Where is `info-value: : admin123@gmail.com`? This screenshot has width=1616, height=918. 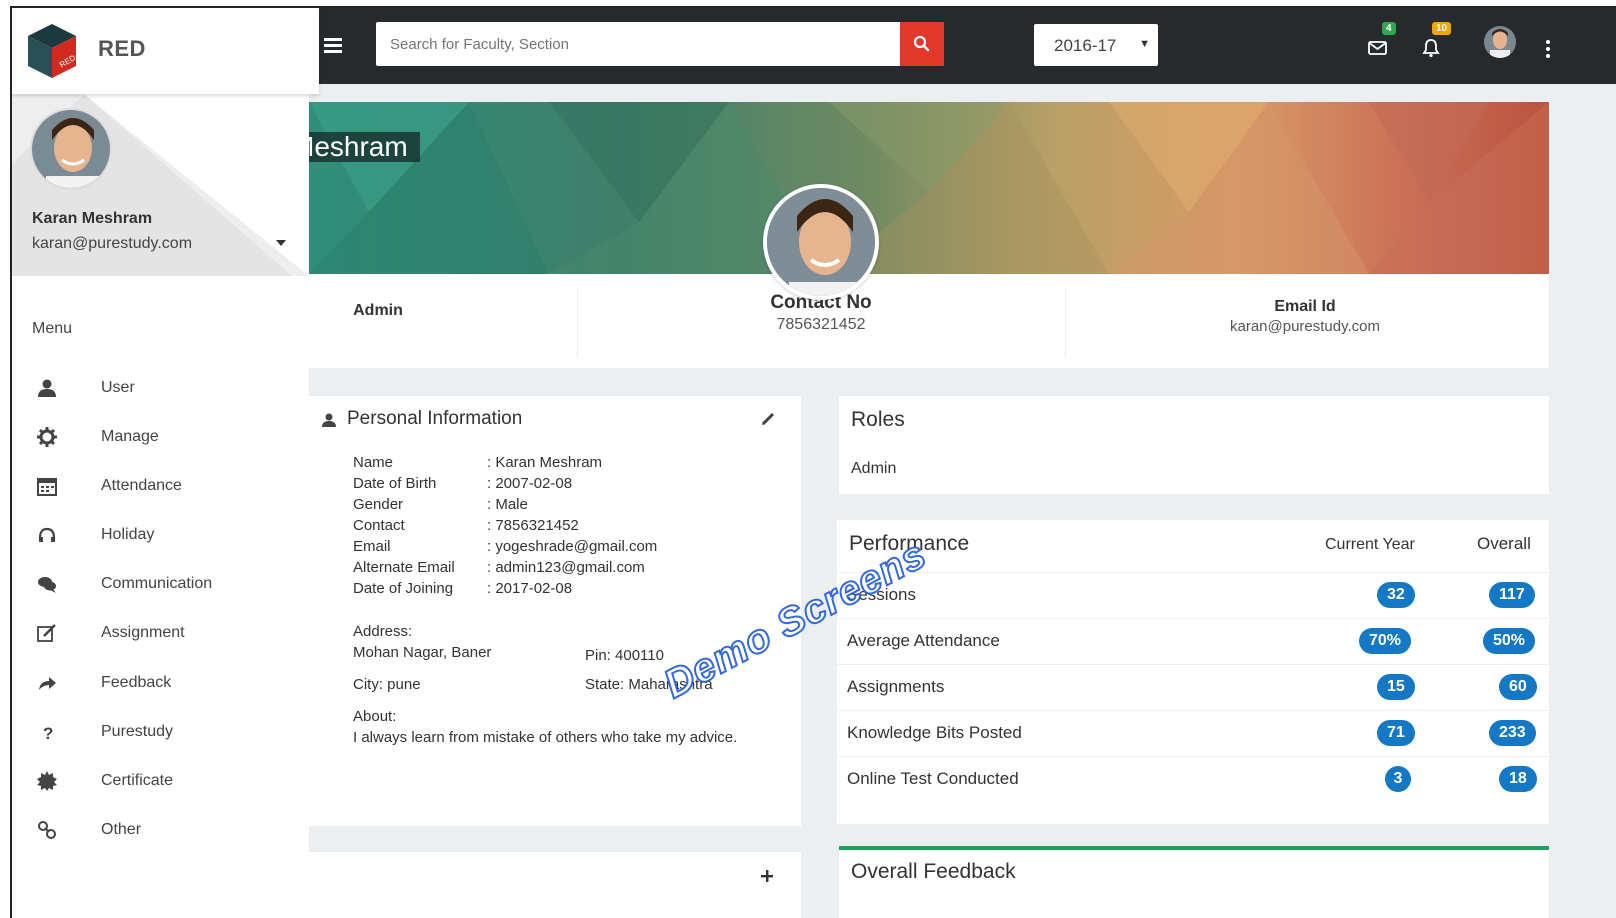 info-value: : admin123@gmail.com is located at coordinates (566, 567).